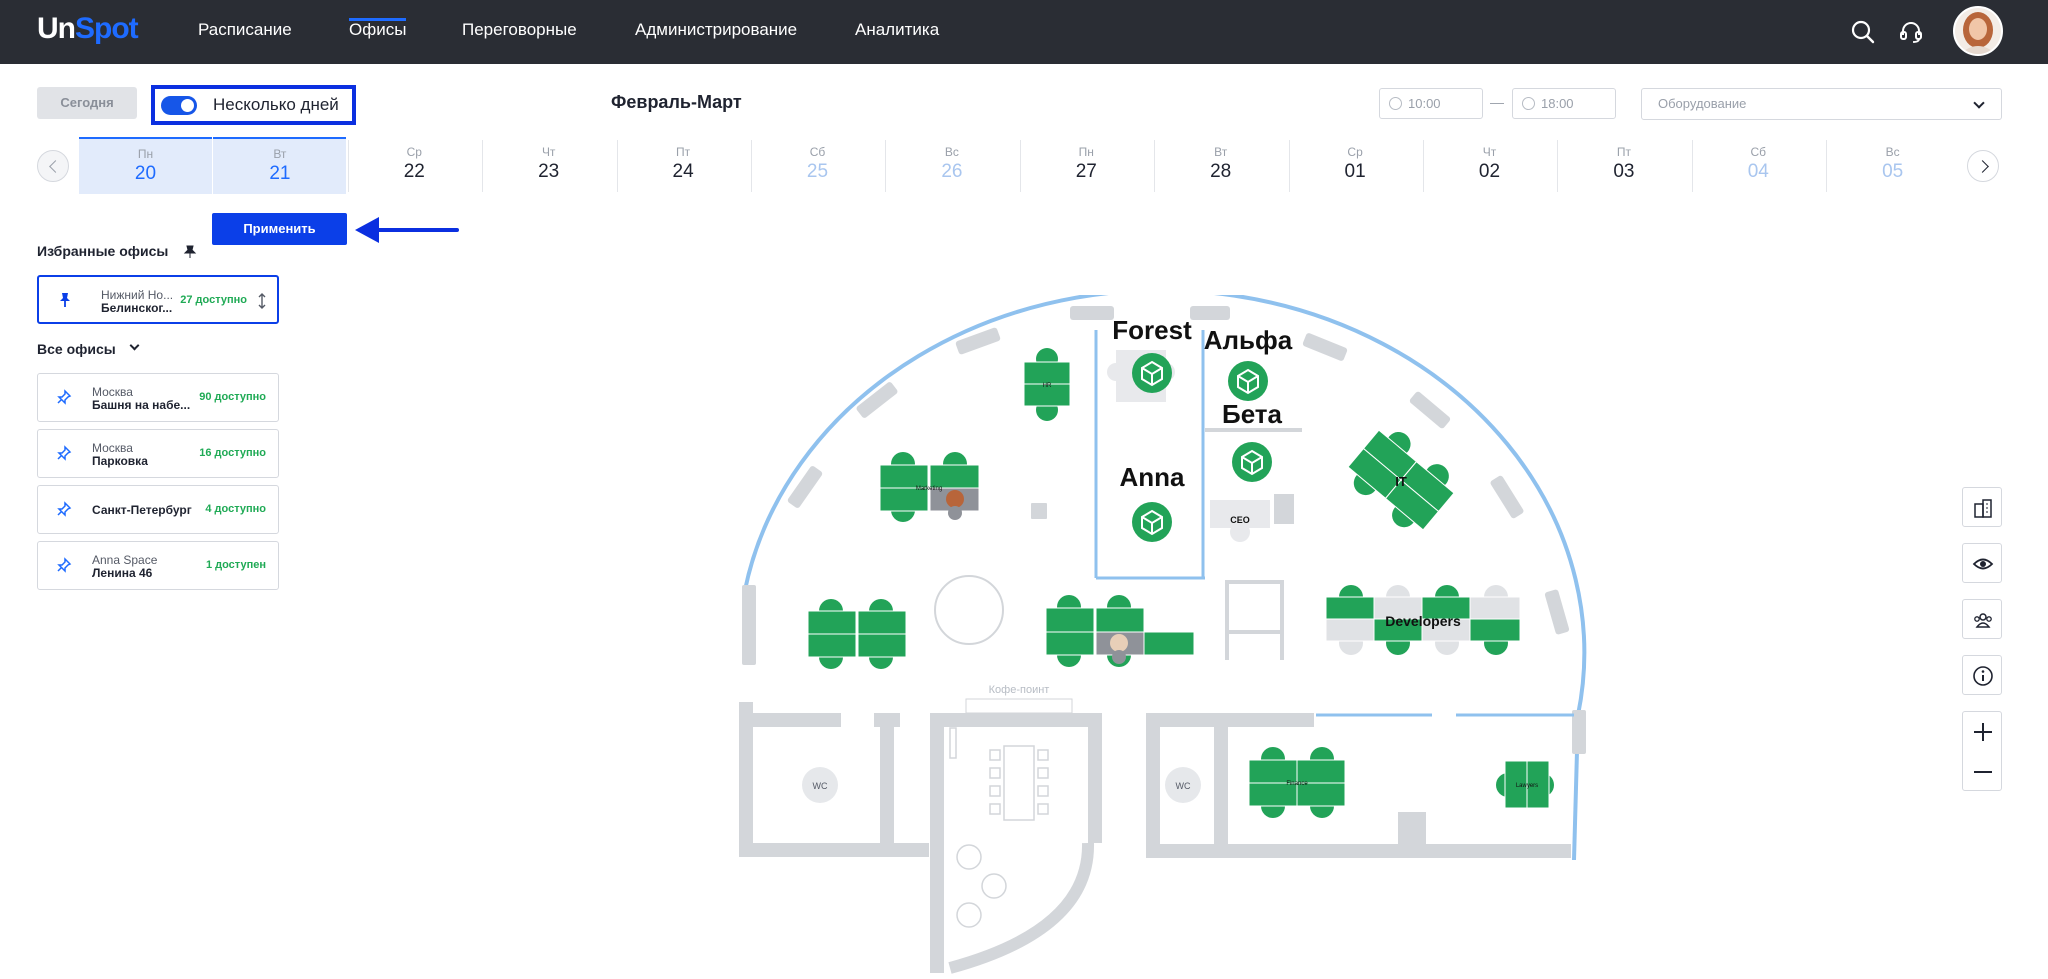 This screenshot has height=979, width=2048. I want to click on calendar-day: Пн 27, so click(1086, 165).